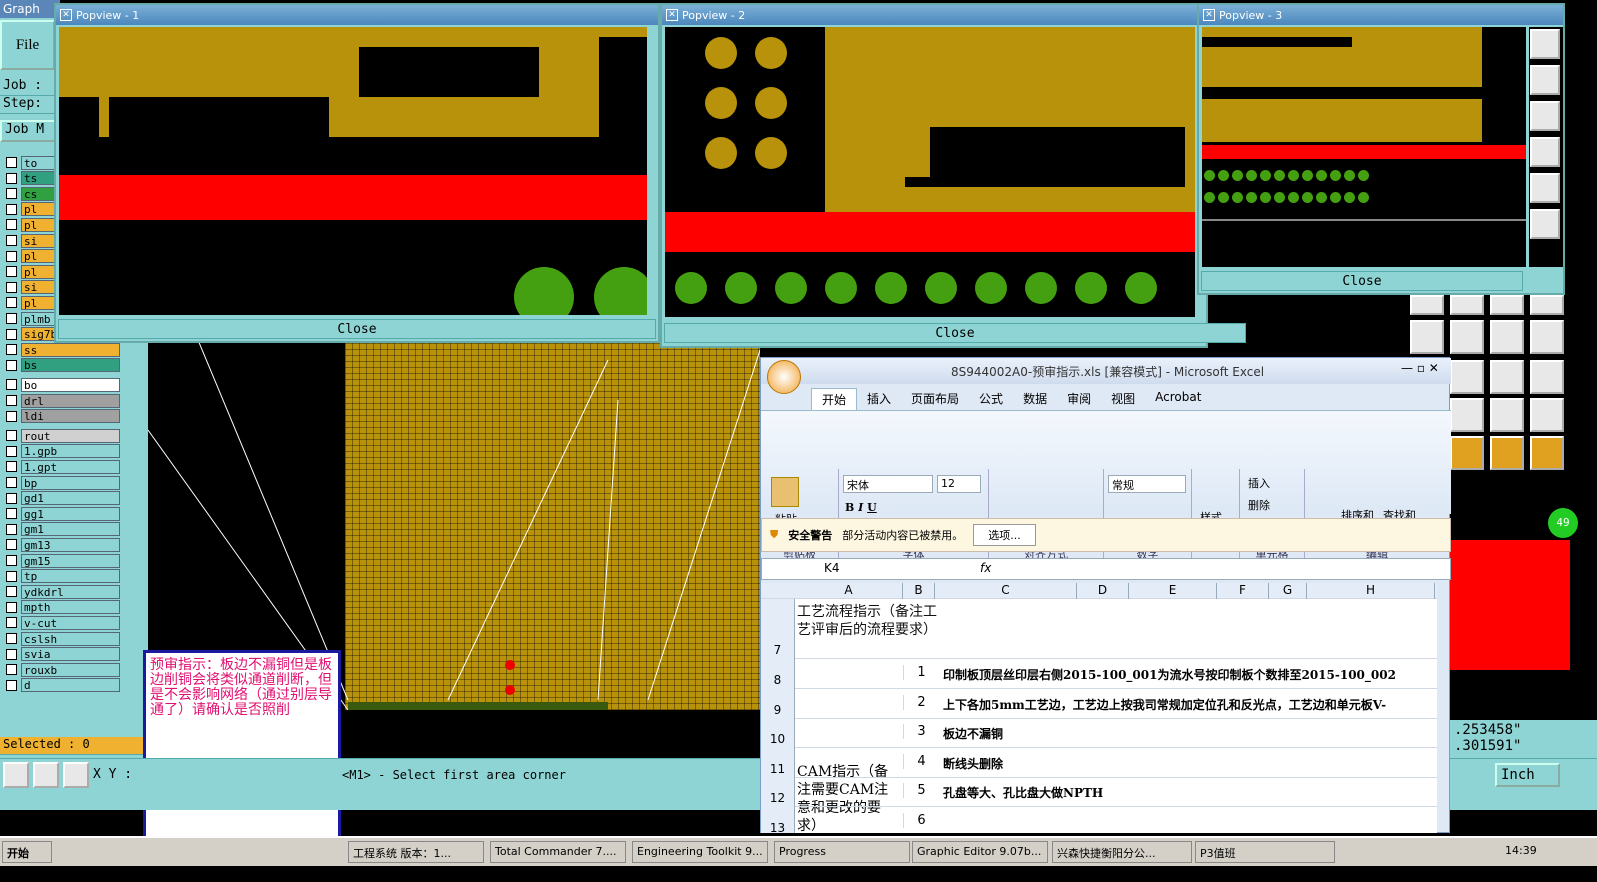  Describe the element at coordinates (959, 484) in the screenshot. I see `font-size-select: 12` at that location.